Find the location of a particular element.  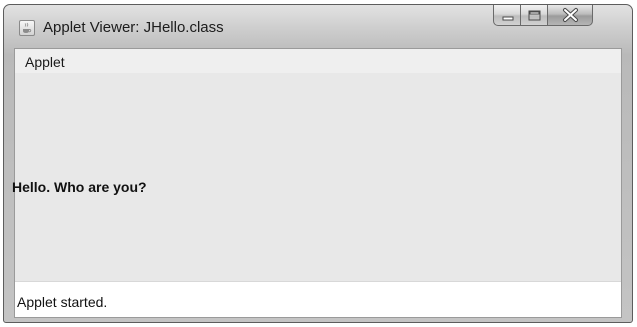

window-title: Applet Viewer: JHello.class is located at coordinates (133, 27).